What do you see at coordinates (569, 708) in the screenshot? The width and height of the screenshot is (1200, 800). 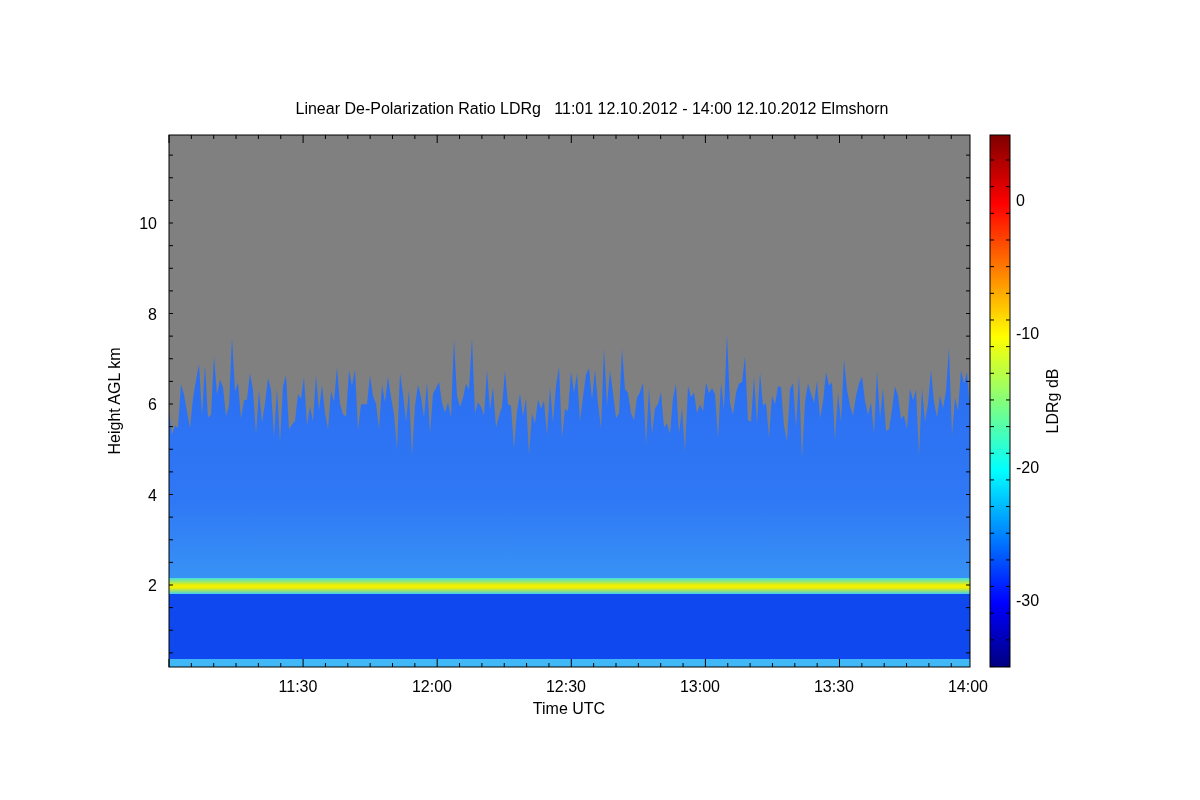 I see `x-axis-title: Time UTC` at bounding box center [569, 708].